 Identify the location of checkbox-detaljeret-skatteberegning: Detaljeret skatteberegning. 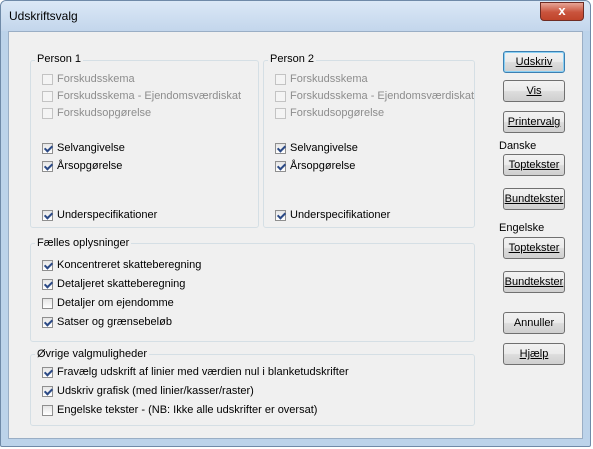
(113, 284).